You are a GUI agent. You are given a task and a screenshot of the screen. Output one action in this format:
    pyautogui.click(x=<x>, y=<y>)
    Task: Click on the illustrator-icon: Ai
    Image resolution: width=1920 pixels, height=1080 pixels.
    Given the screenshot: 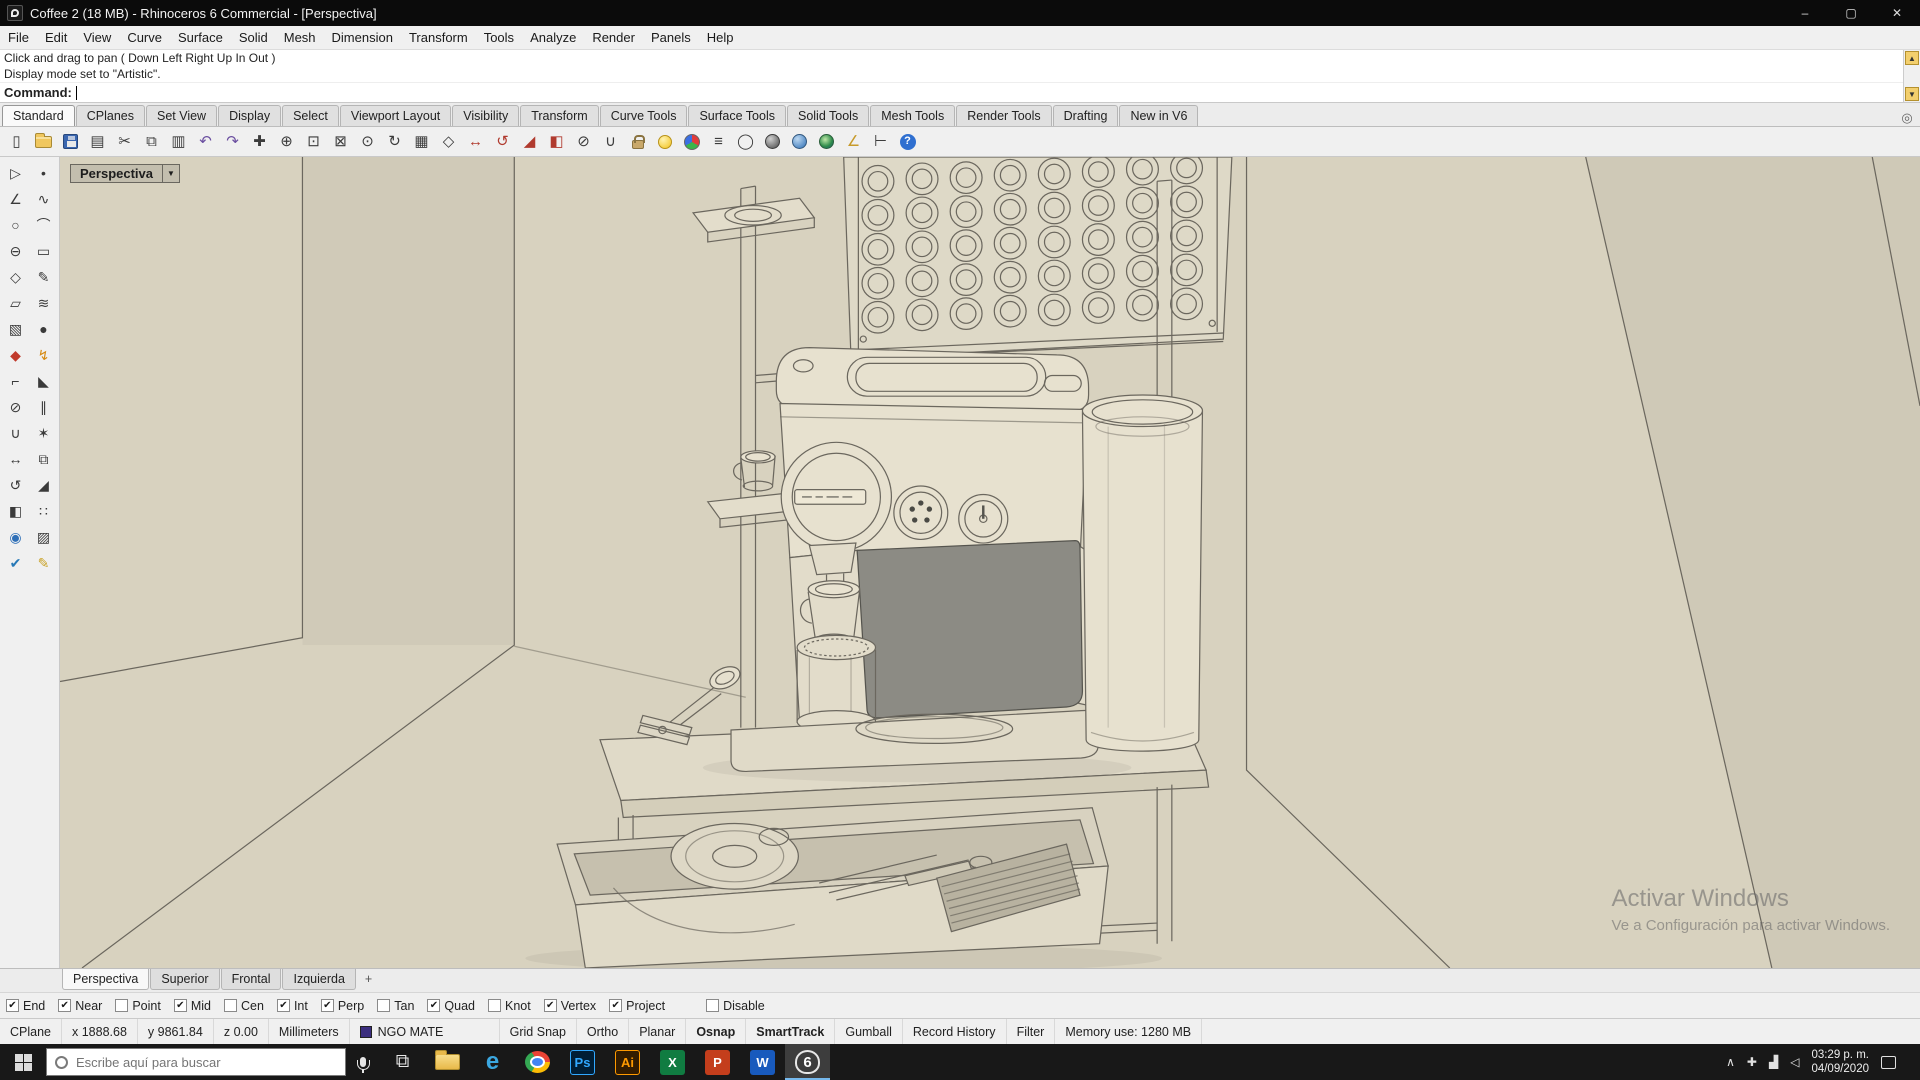 What is the action you would take?
    pyautogui.click(x=627, y=1062)
    